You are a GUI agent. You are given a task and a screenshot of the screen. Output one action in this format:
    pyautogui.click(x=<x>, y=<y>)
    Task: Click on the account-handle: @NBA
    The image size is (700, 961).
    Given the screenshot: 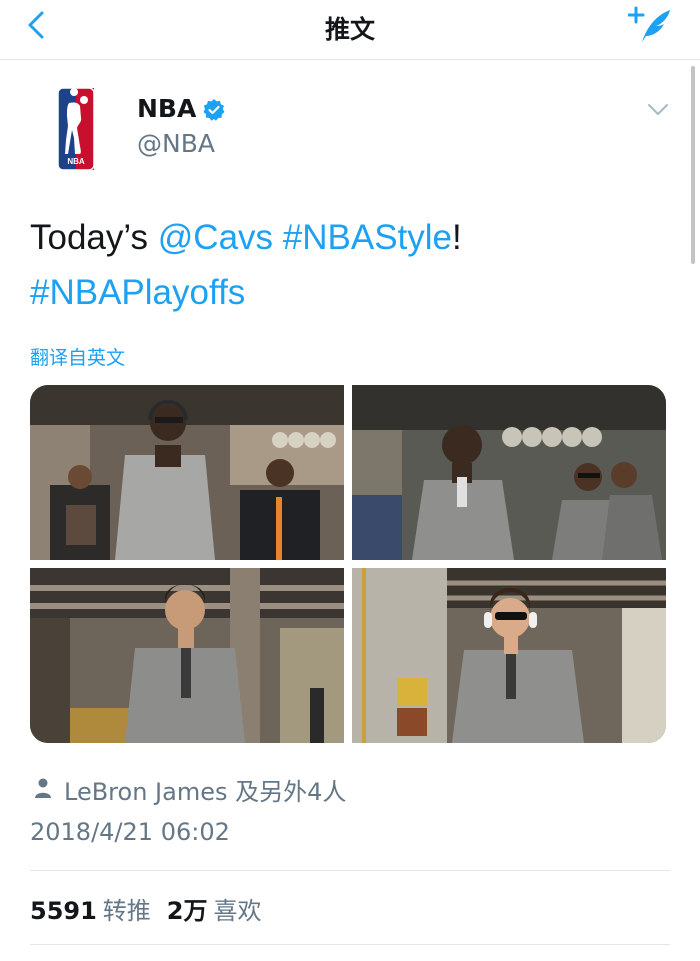 What is the action you would take?
    pyautogui.click(x=176, y=143)
    